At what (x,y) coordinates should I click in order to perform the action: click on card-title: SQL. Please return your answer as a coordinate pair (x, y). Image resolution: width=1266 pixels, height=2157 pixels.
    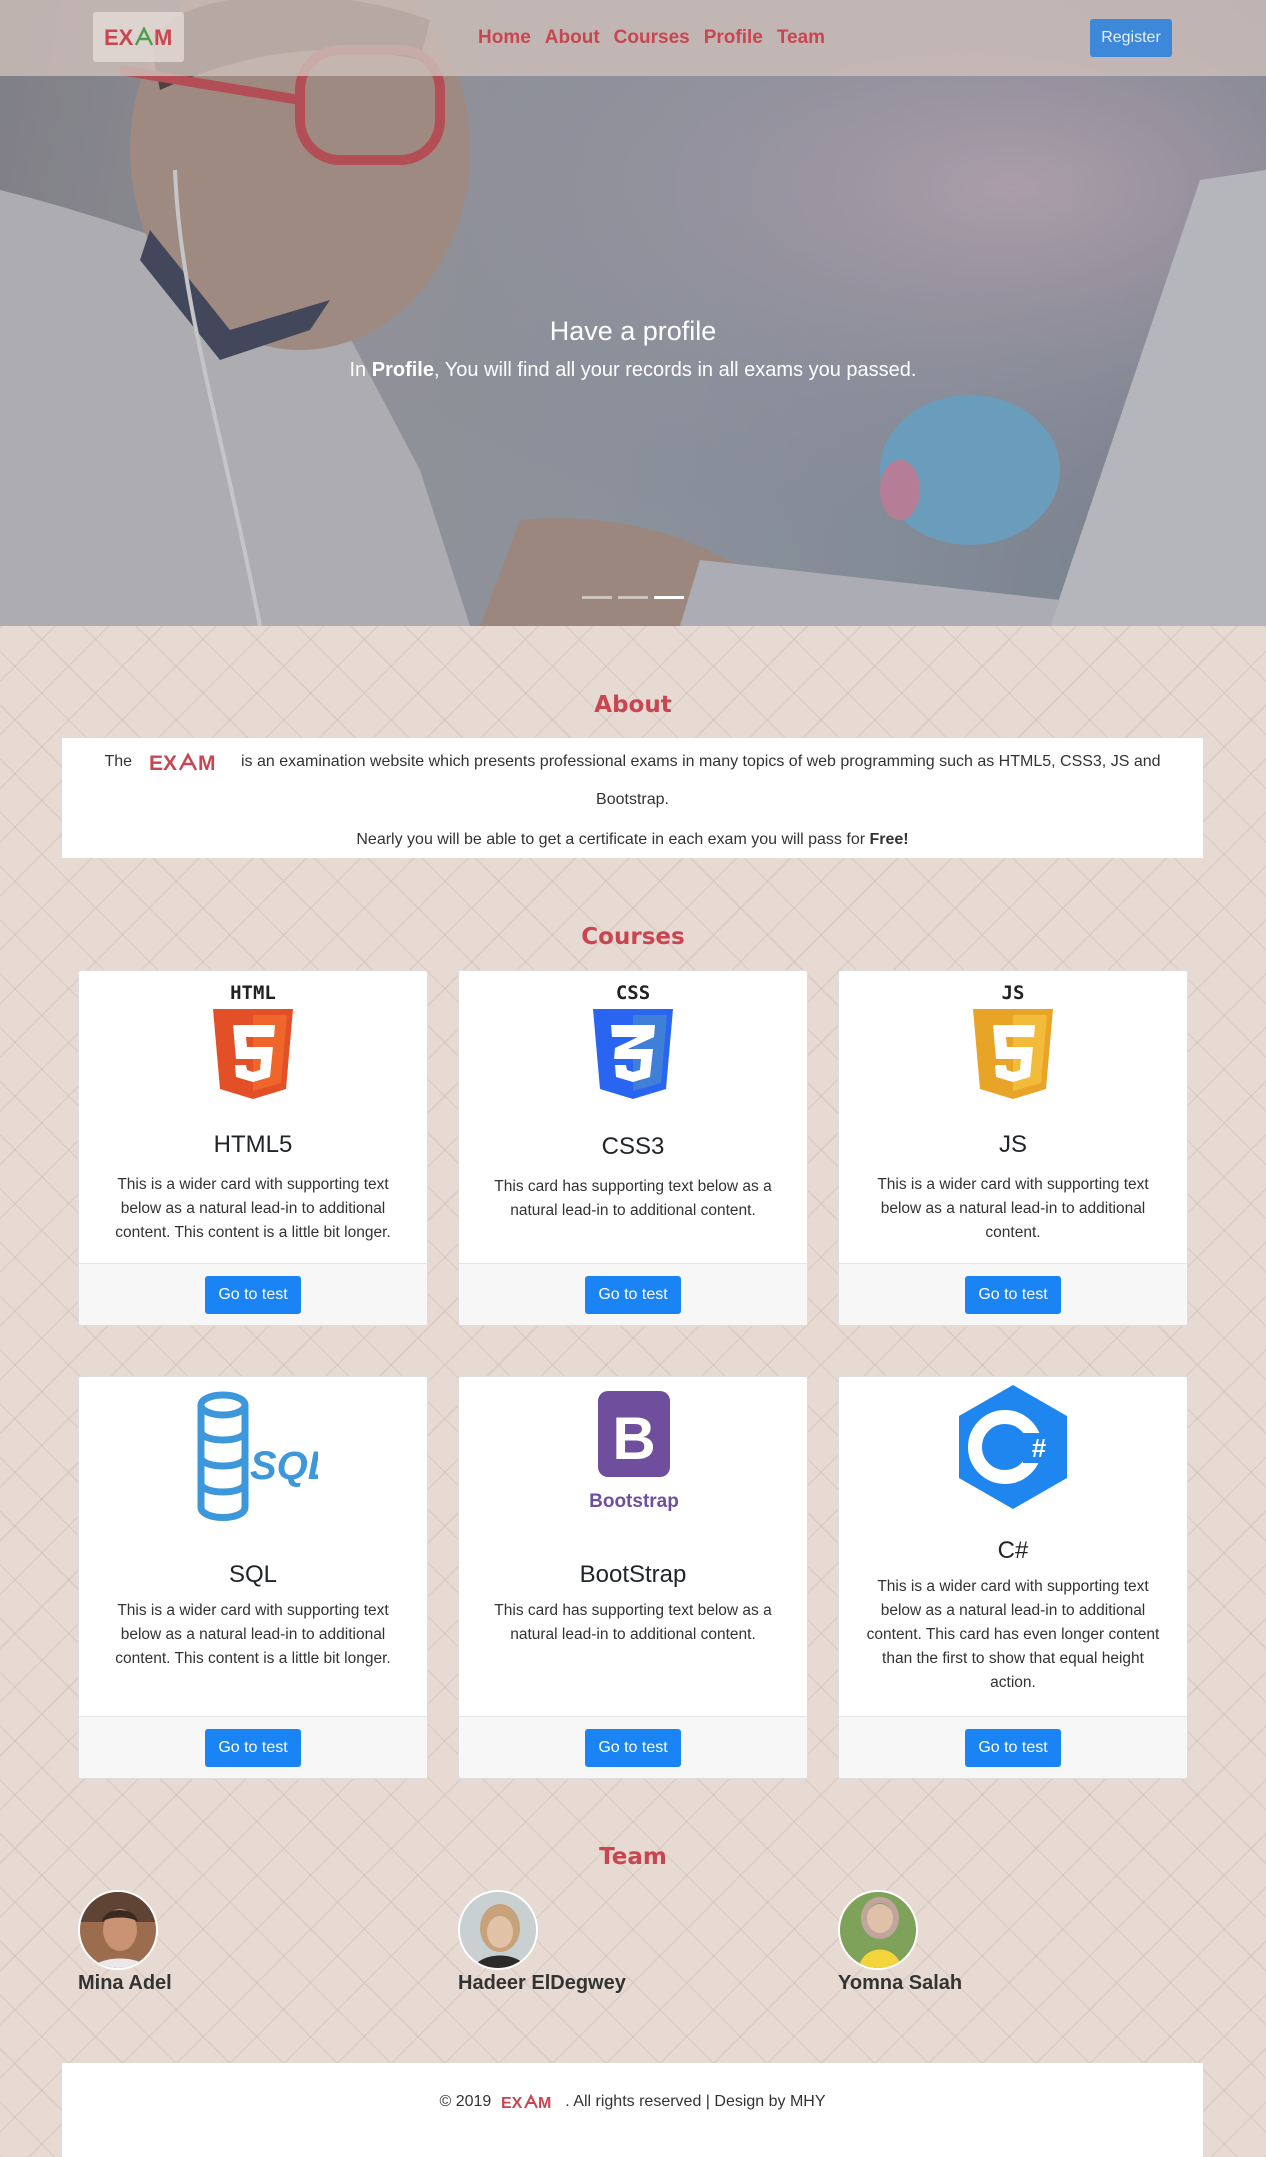
    Looking at the image, I should click on (253, 1574).